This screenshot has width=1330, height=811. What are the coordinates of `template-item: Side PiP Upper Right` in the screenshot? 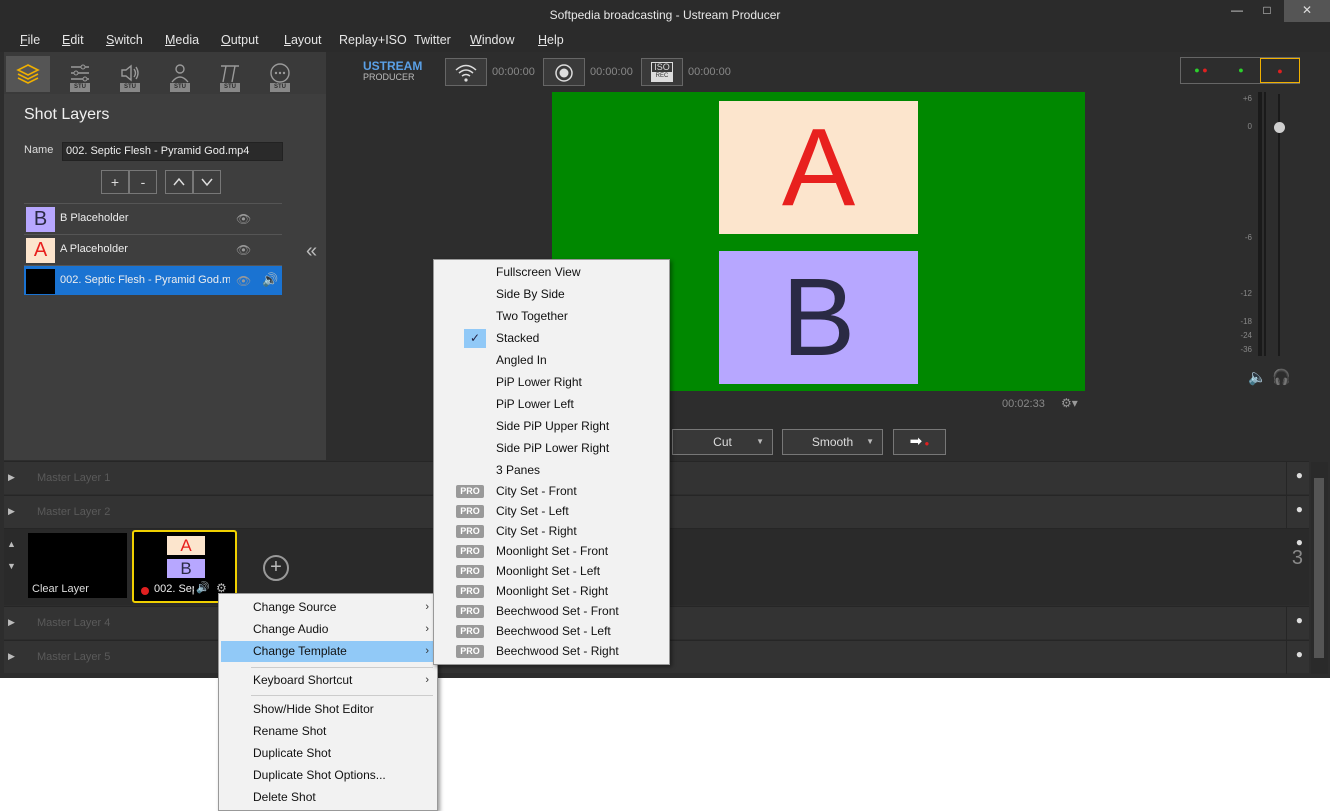 It's located at (551, 426).